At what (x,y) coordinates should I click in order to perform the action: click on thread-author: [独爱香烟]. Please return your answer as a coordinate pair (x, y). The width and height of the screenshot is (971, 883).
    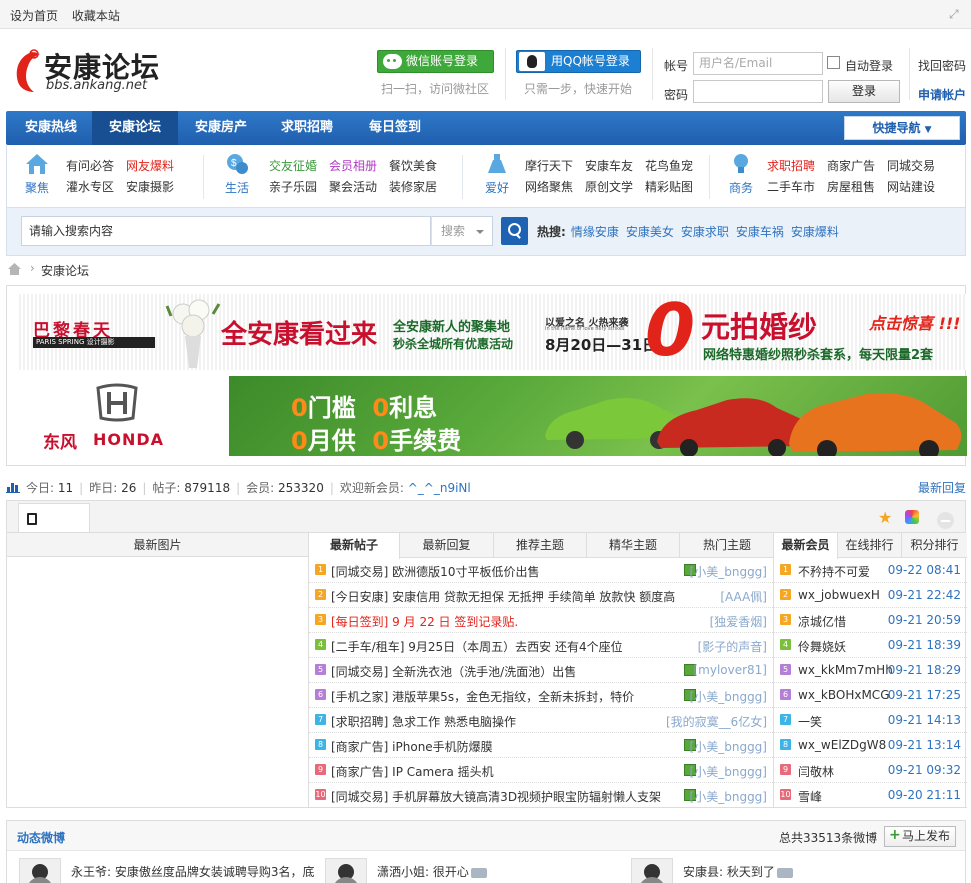
    Looking at the image, I should click on (738, 621).